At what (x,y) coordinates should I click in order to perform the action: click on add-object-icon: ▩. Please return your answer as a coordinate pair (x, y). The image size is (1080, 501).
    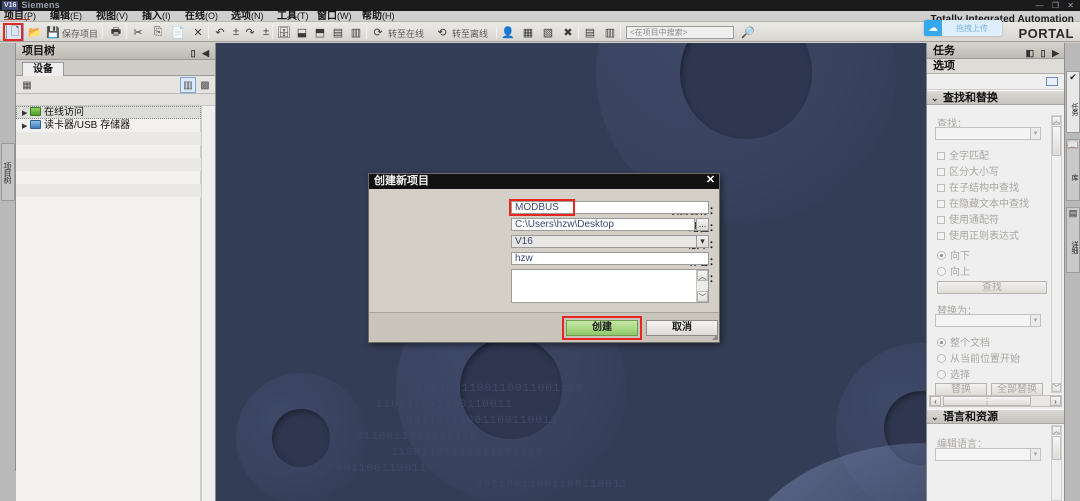
    Looking at the image, I should click on (205, 85).